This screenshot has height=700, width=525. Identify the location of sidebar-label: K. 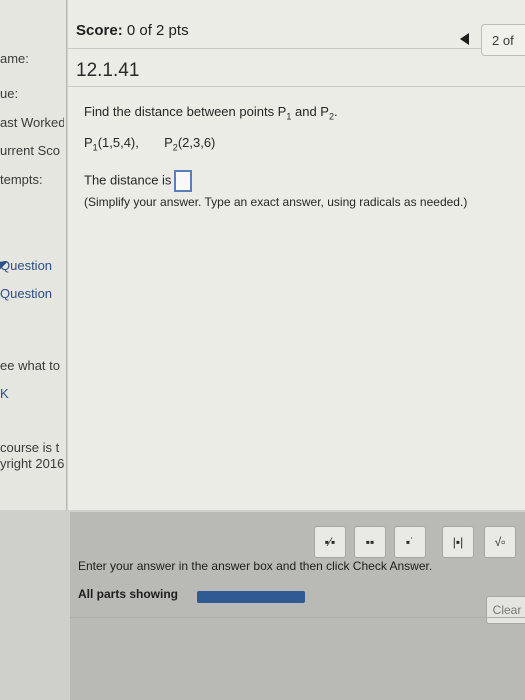
(32, 393).